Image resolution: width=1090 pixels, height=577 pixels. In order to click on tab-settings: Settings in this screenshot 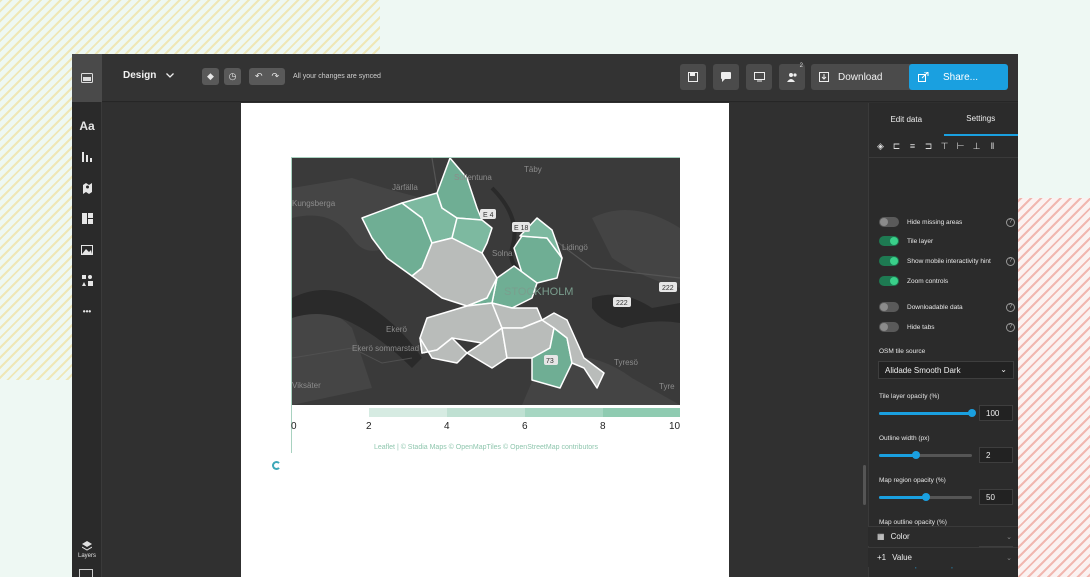, I will do `click(980, 119)`.